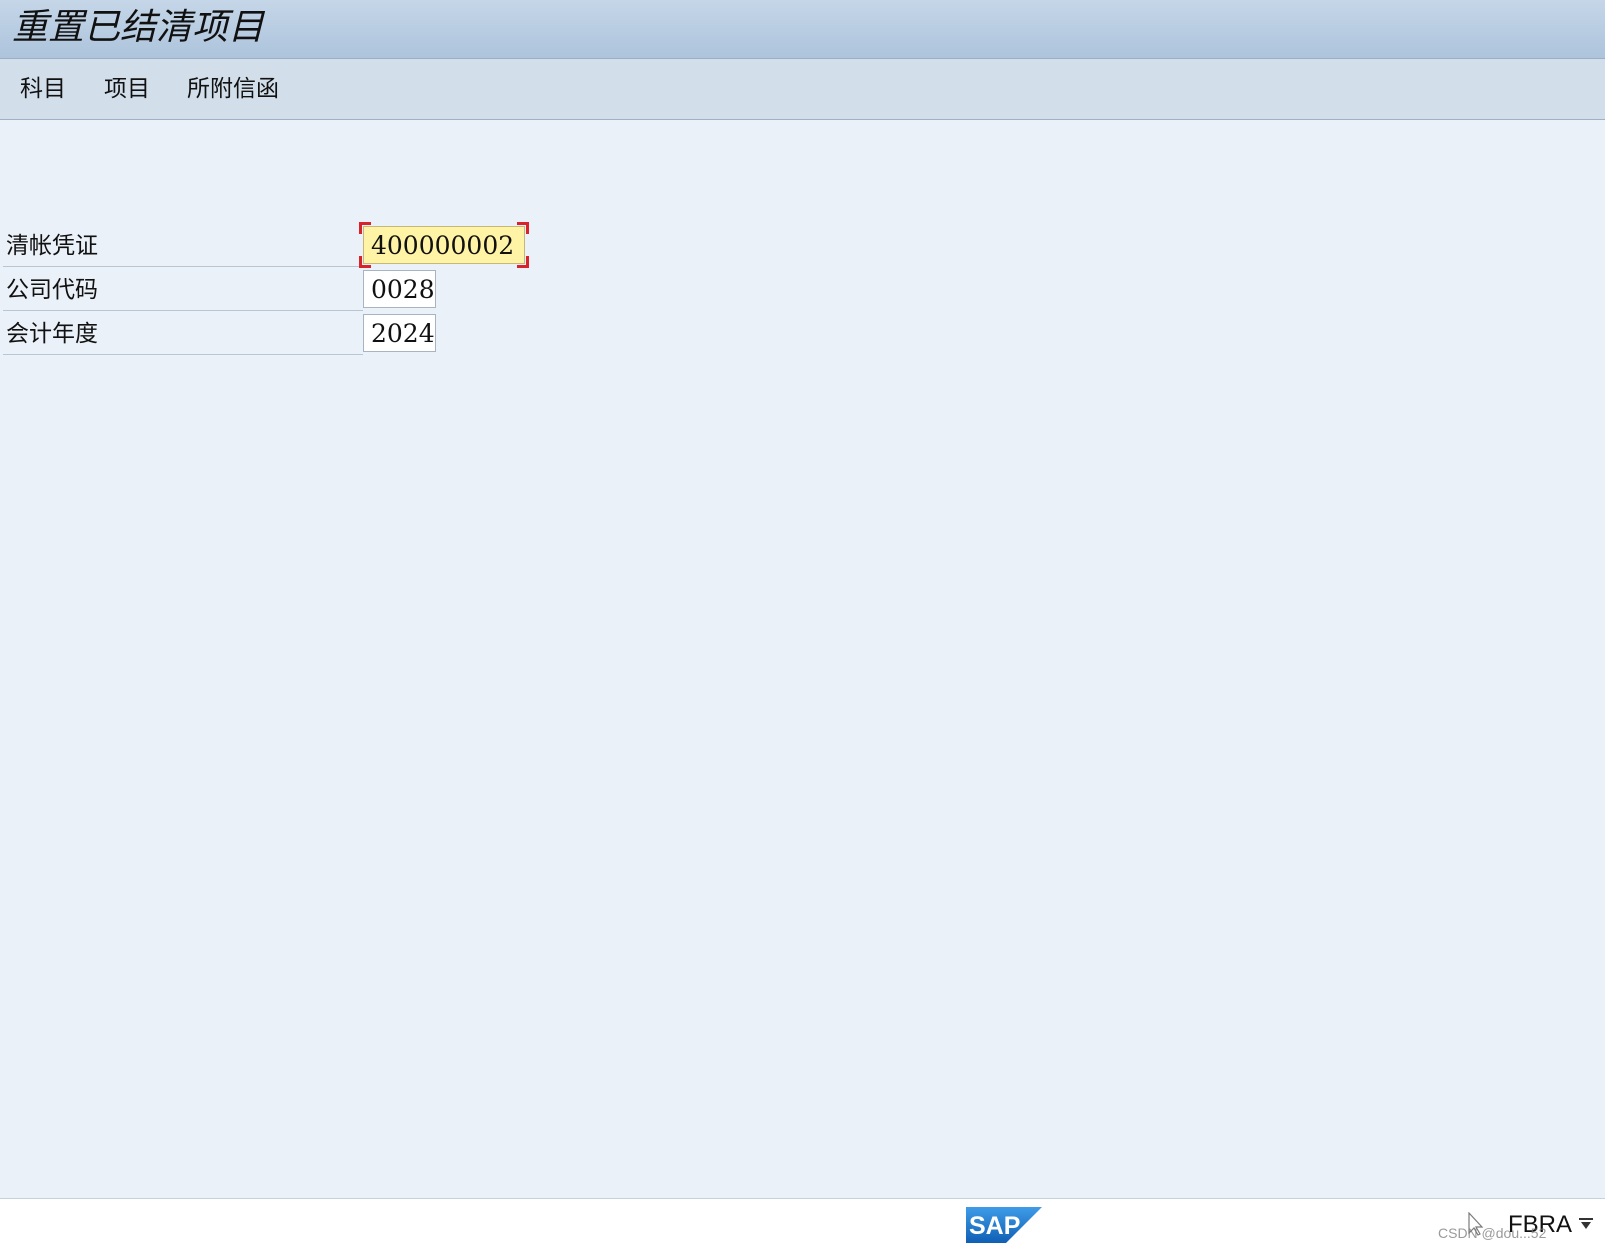  Describe the element at coordinates (127, 89) in the screenshot. I see `menu-item-items: 项目` at that location.